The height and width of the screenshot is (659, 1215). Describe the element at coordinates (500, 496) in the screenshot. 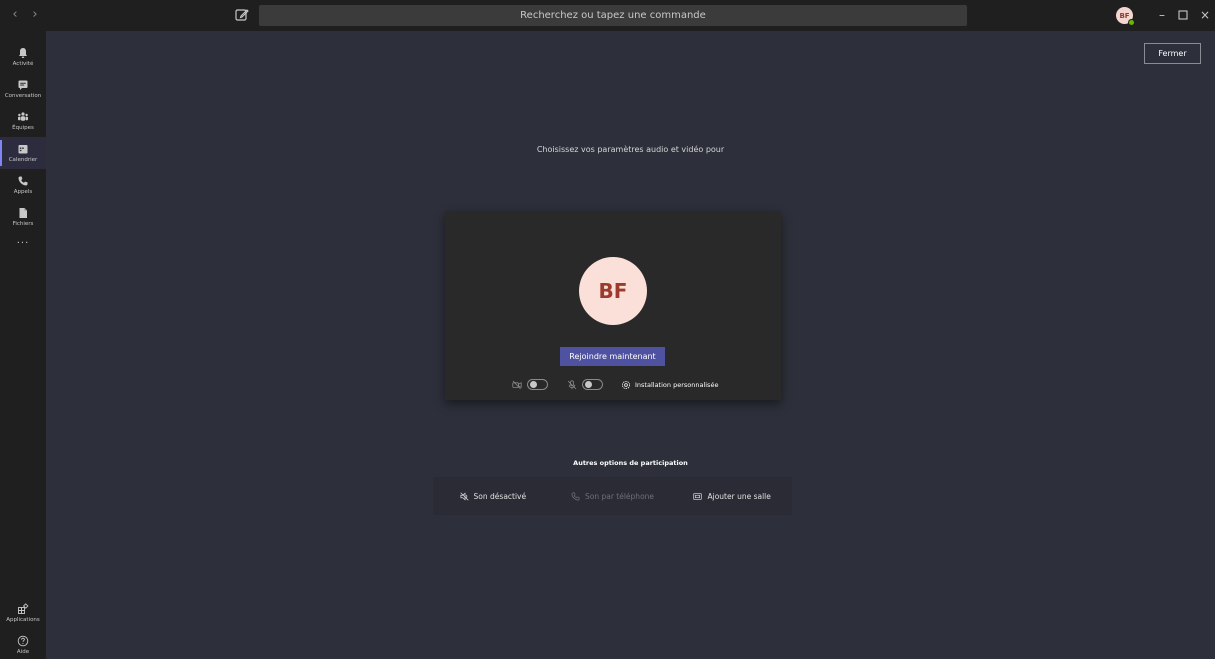

I see `audio-off-label: Son désactivé` at that location.